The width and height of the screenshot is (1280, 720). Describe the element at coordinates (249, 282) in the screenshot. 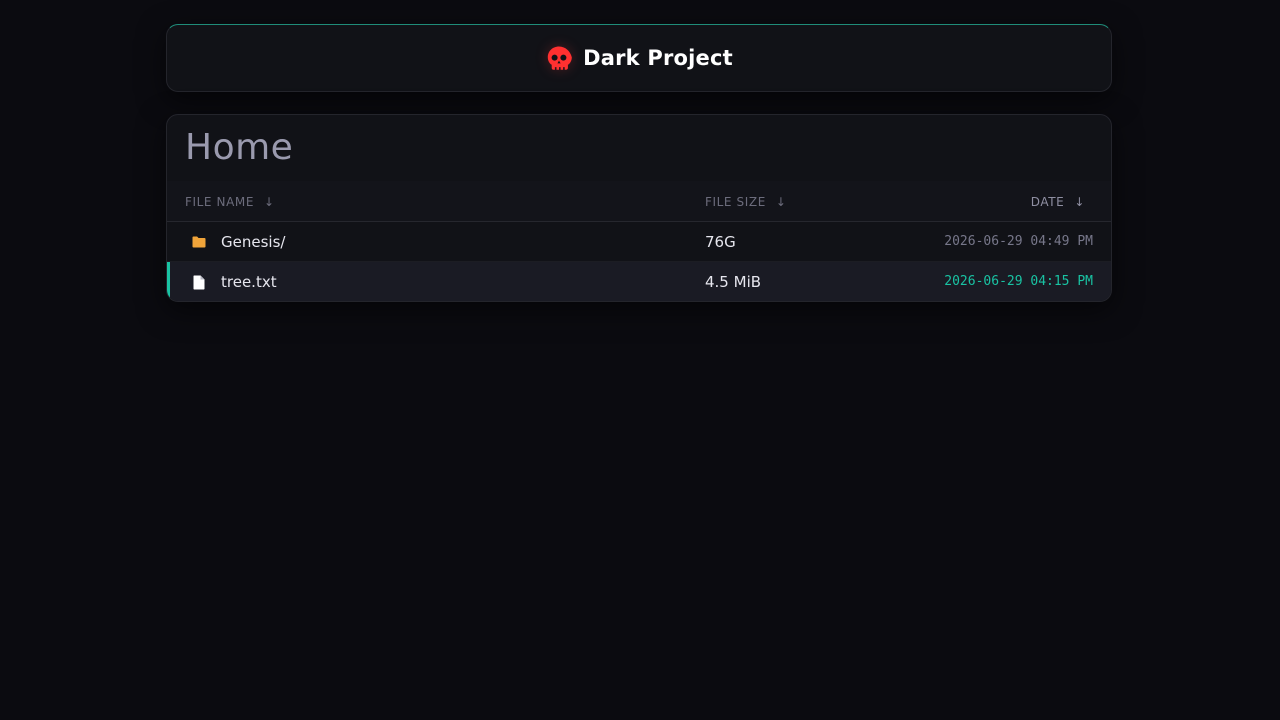

I see `file-name: tree.txt` at that location.